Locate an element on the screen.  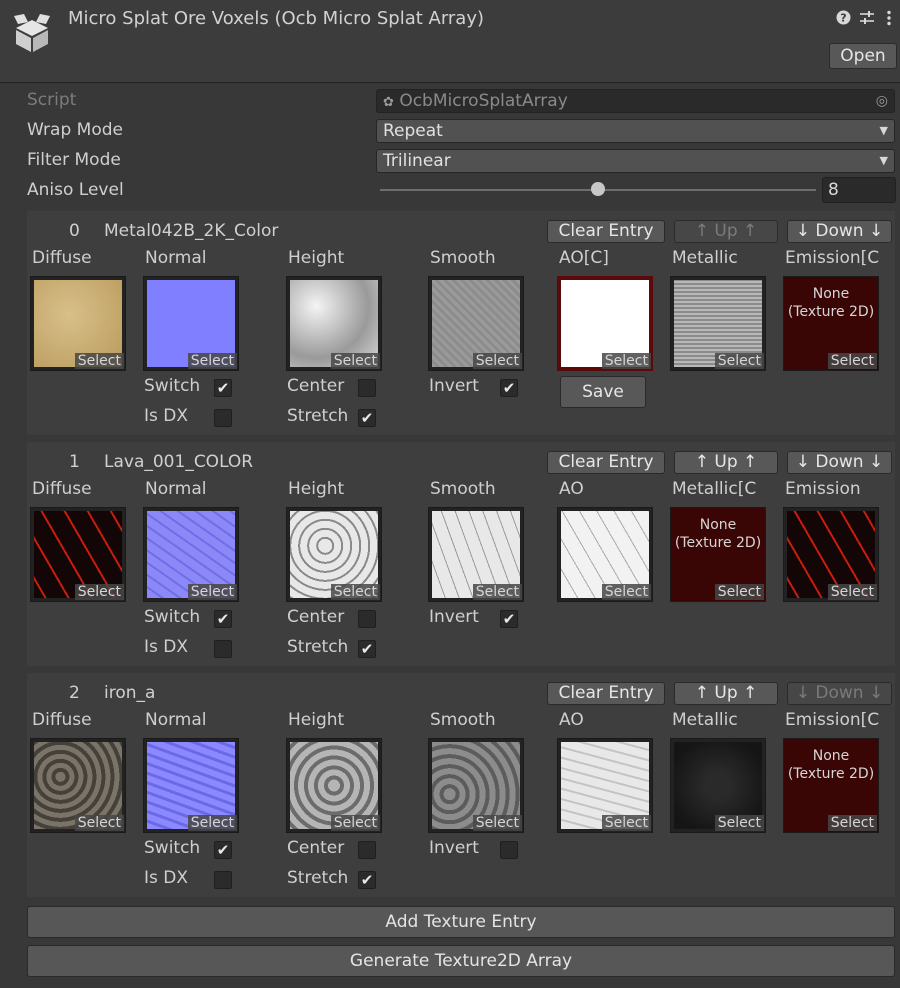
entry-name: iron_a is located at coordinates (130, 693).